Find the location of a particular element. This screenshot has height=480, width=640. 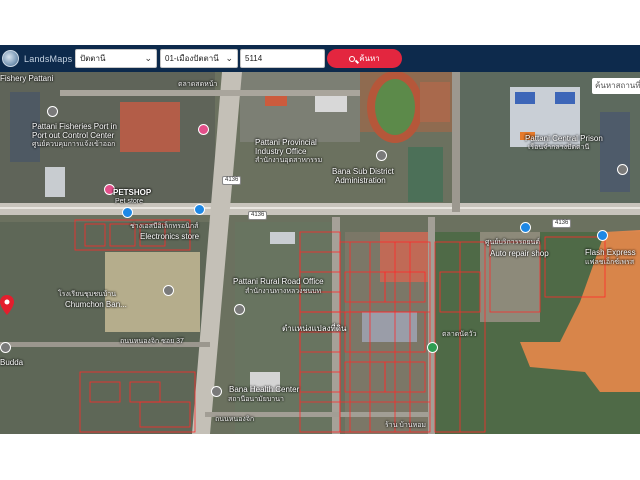

label-rural-road: Pattani Rural Road Office is located at coordinates (278, 281).